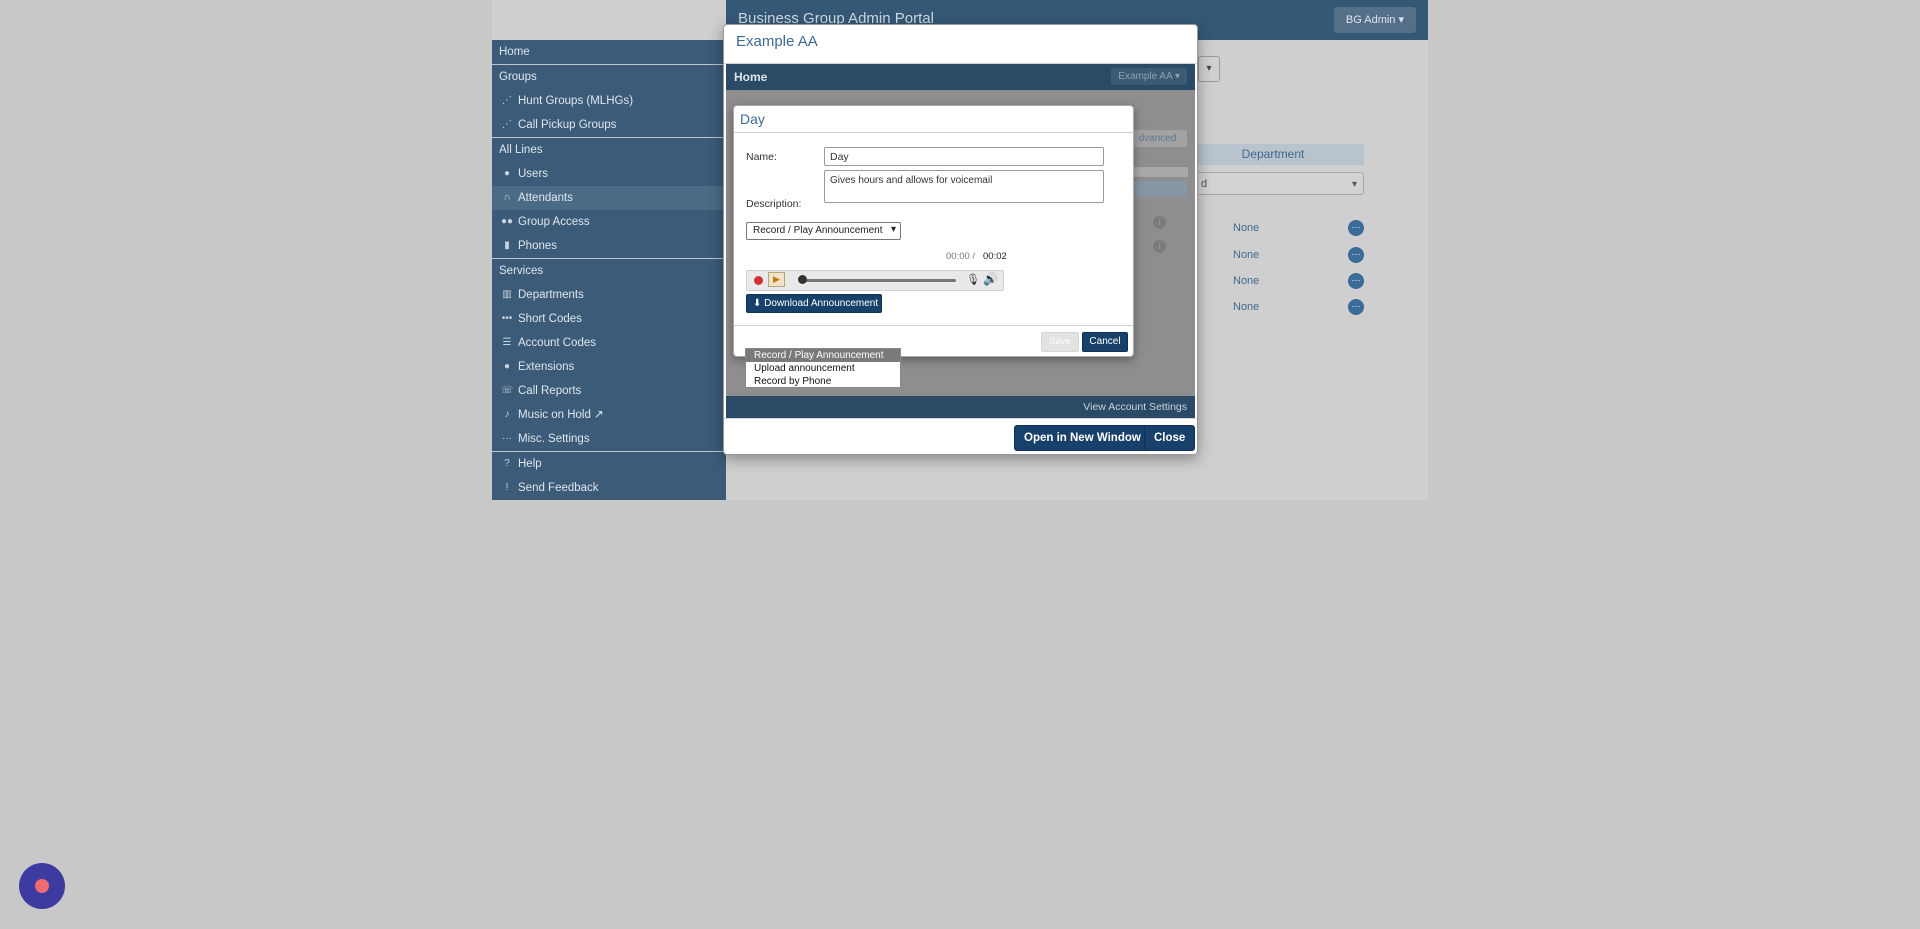 This screenshot has width=1920, height=929. Describe the element at coordinates (777, 41) in the screenshot. I see `modal-title: Example AA` at that location.